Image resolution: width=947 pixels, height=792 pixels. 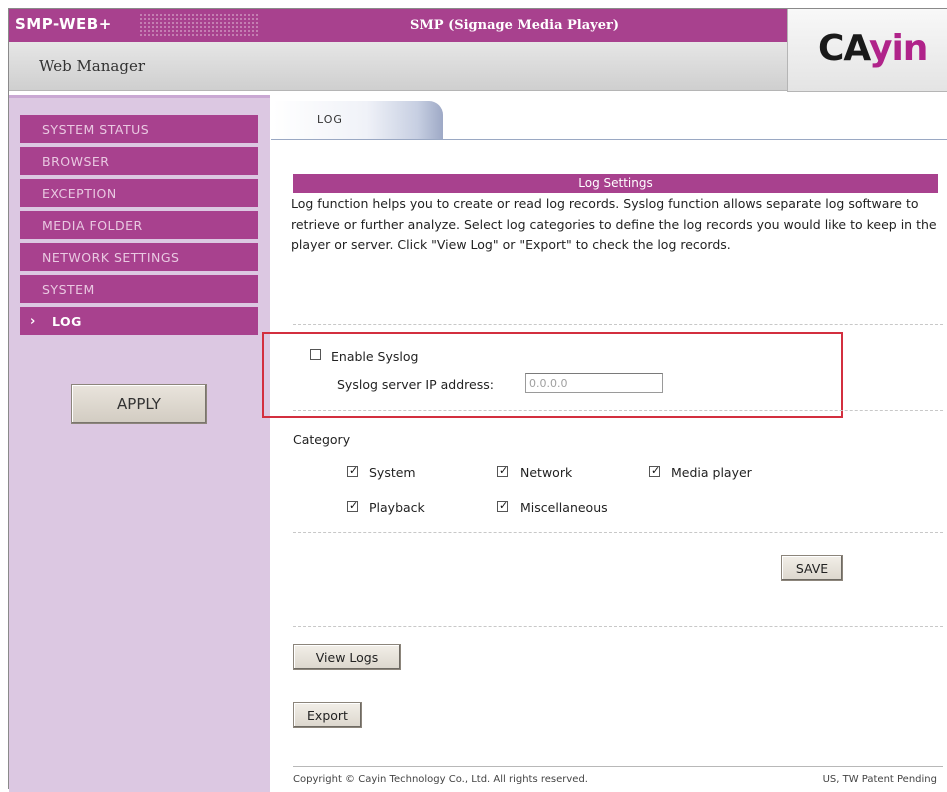 What do you see at coordinates (711, 472) in the screenshot?
I see `category-media-player-label: Media player` at bounding box center [711, 472].